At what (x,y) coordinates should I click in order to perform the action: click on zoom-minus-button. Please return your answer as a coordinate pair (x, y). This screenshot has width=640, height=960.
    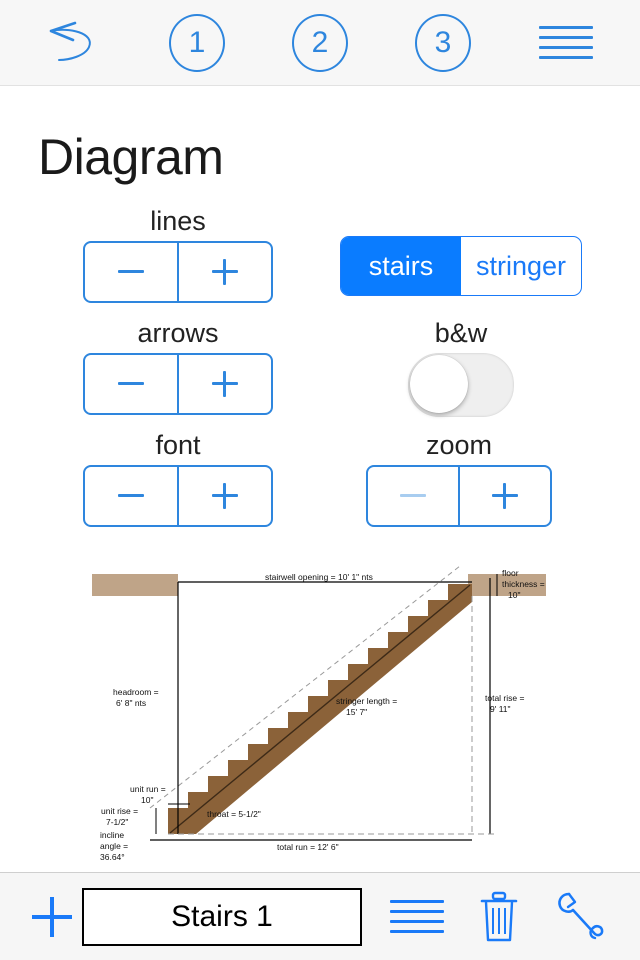
    Looking at the image, I should click on (413, 496).